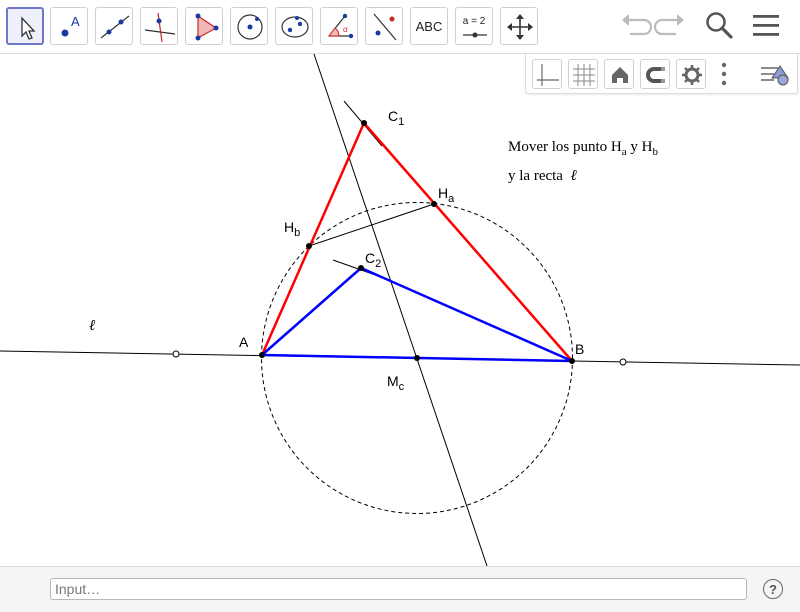  I want to click on label-mc: Mc, so click(396, 383).